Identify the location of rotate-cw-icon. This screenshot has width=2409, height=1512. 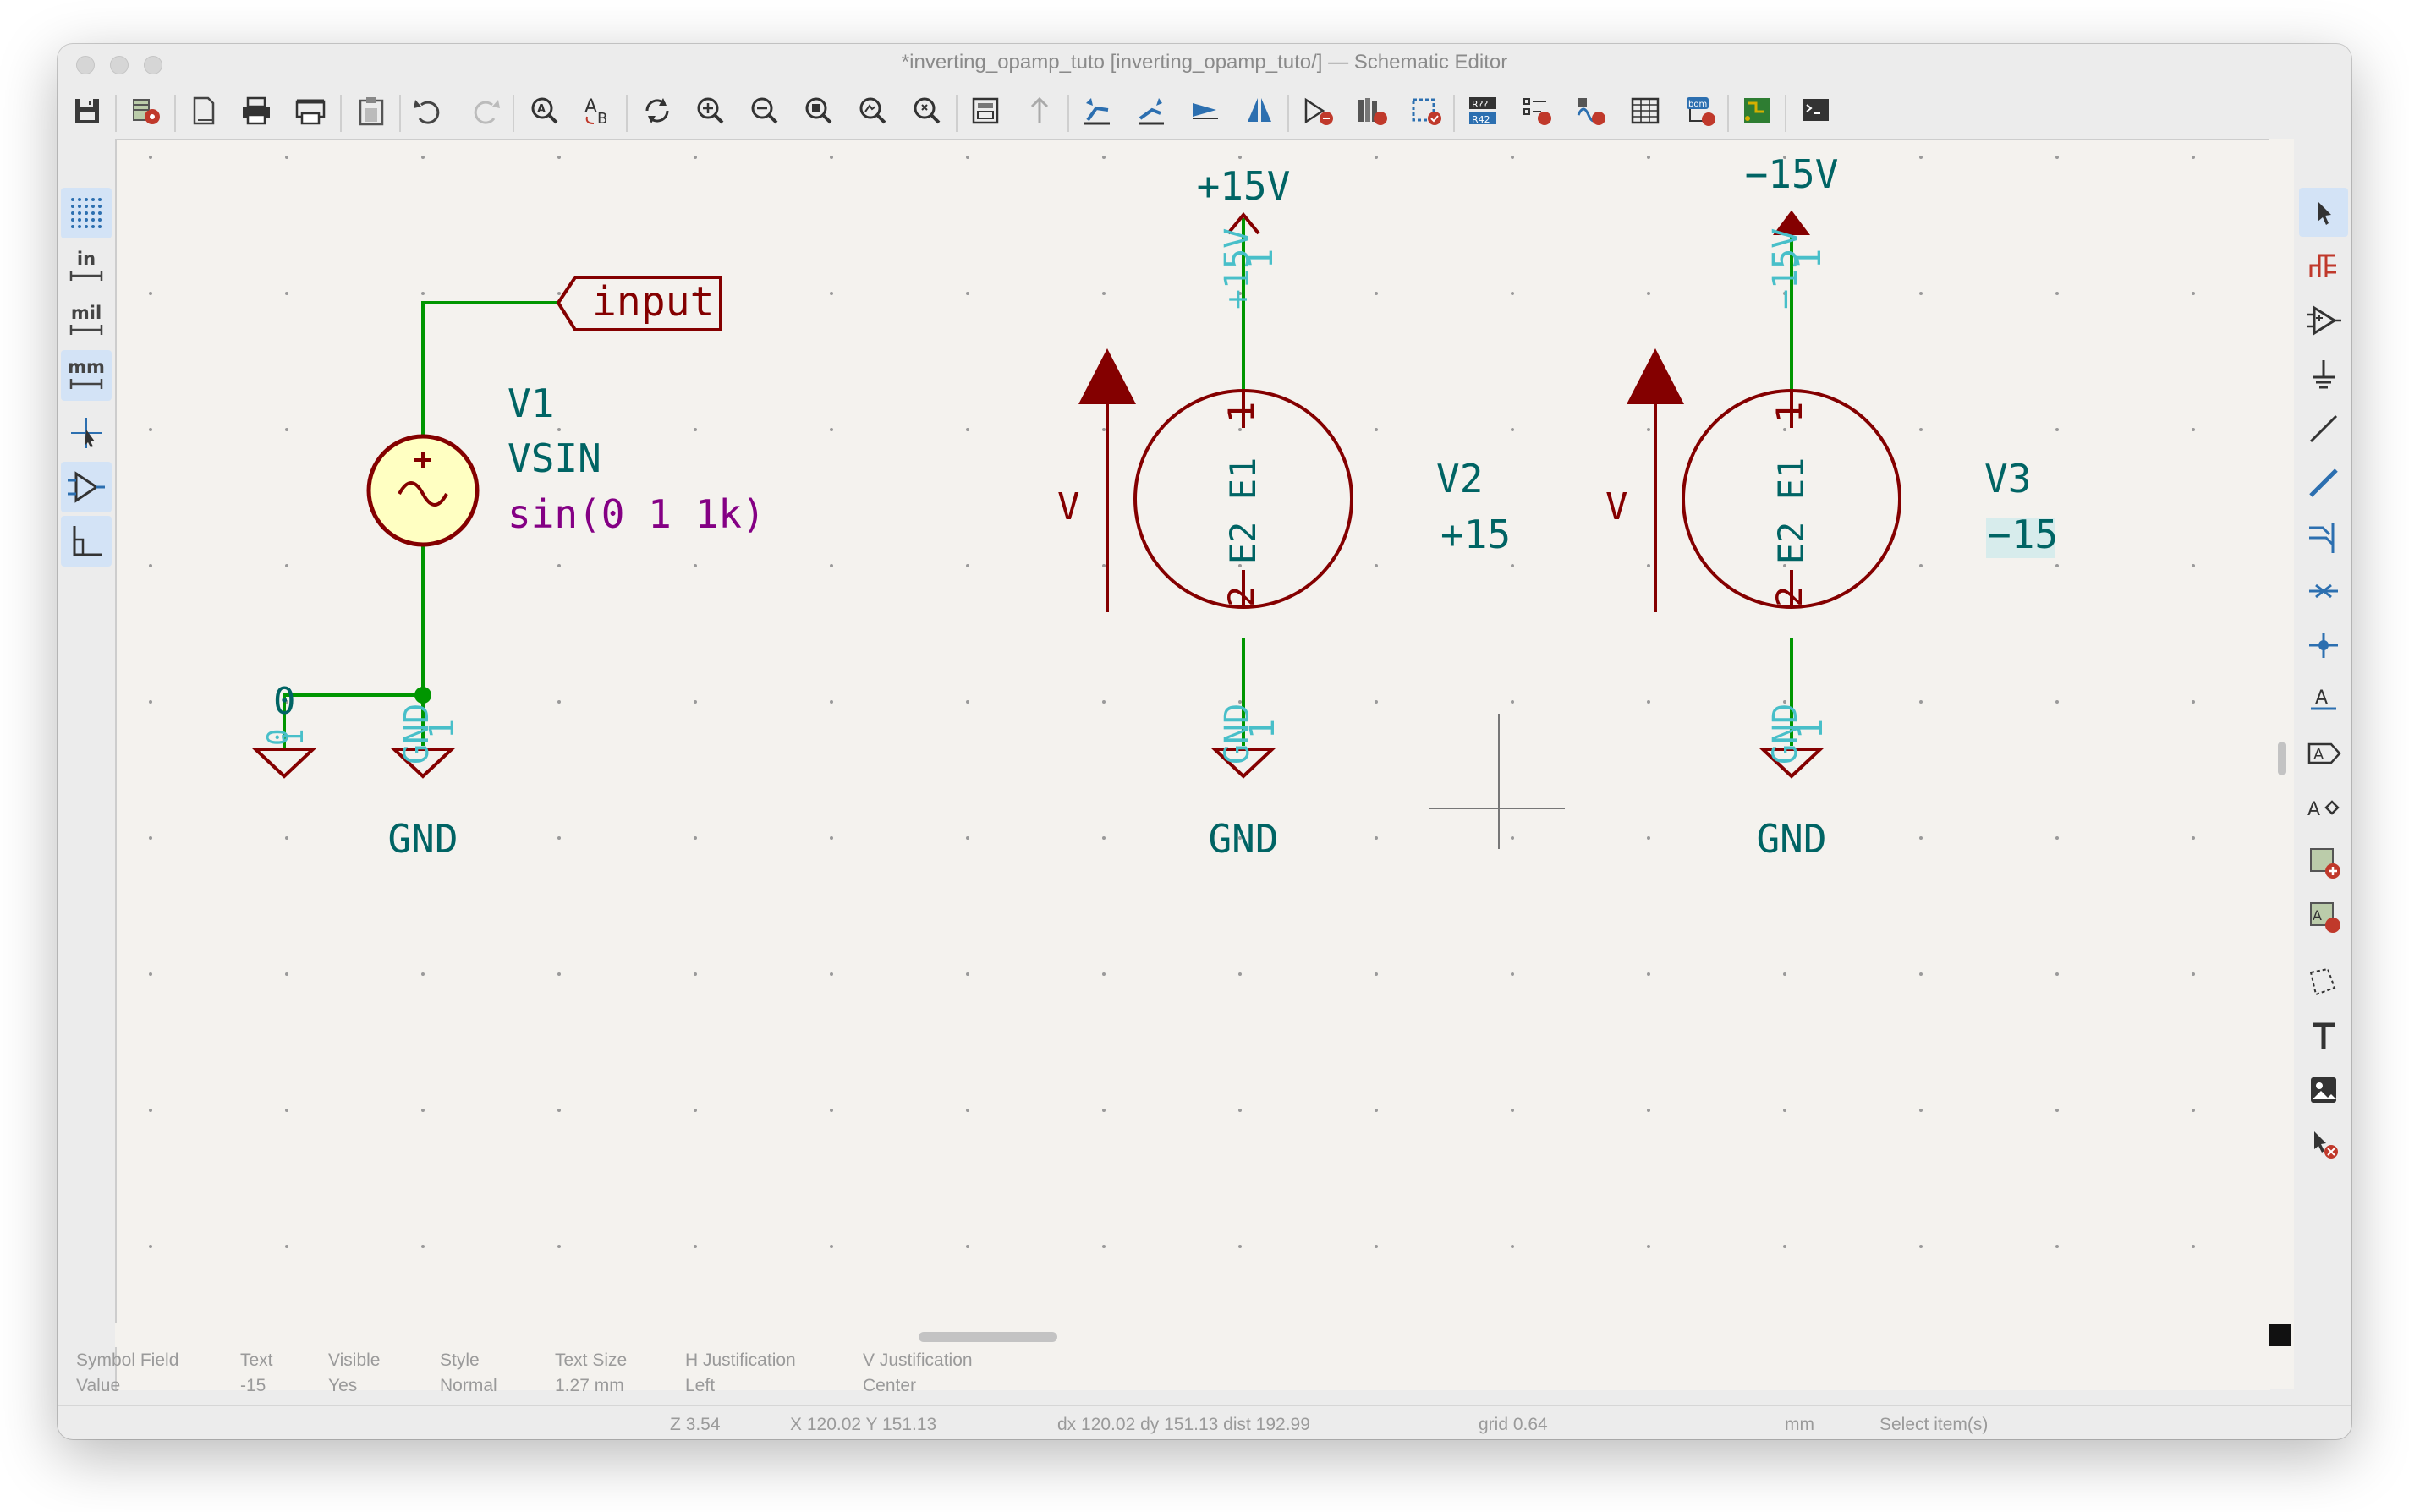
(1151, 110).